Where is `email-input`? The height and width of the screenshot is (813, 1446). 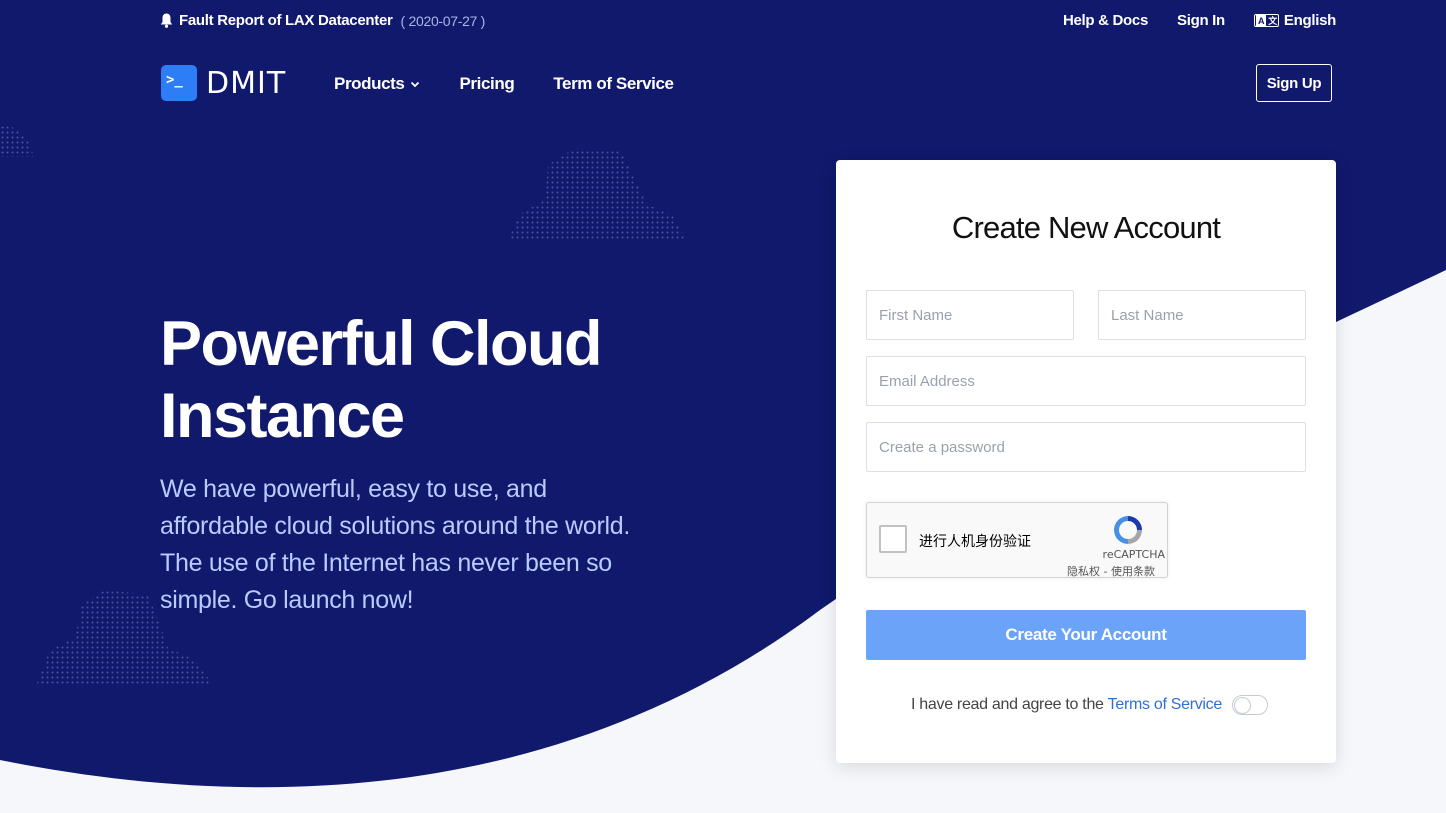
email-input is located at coordinates (1086, 381).